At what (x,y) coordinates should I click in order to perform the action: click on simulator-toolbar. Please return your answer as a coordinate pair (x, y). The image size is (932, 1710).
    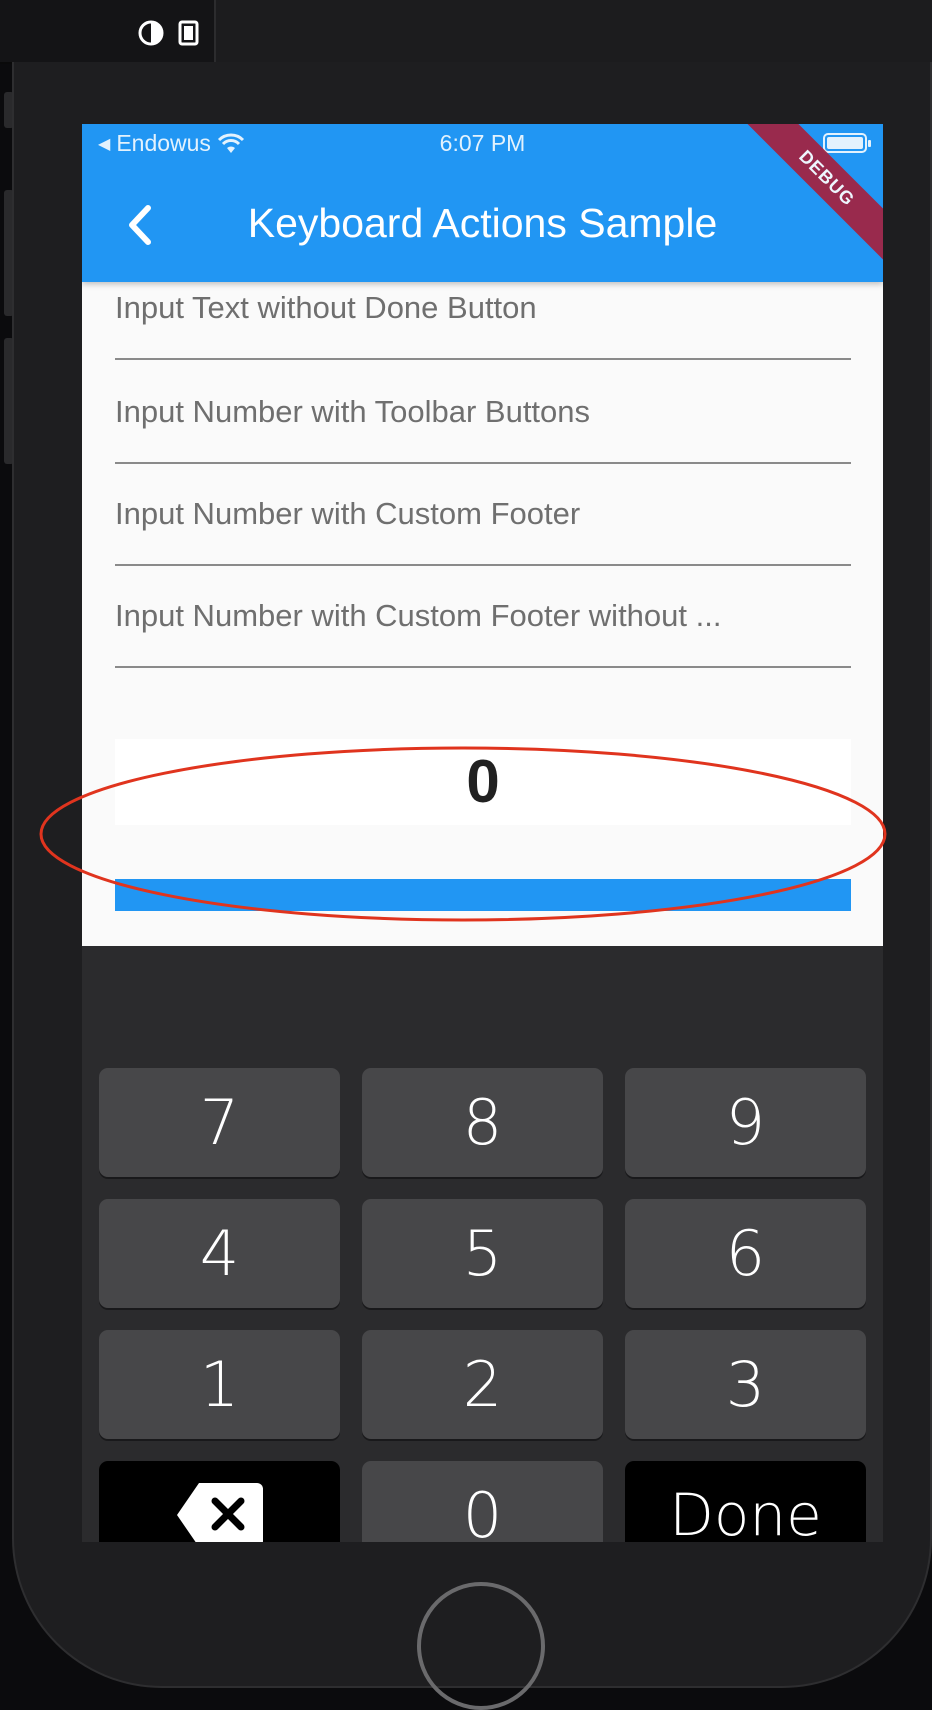
    Looking at the image, I should click on (466, 32).